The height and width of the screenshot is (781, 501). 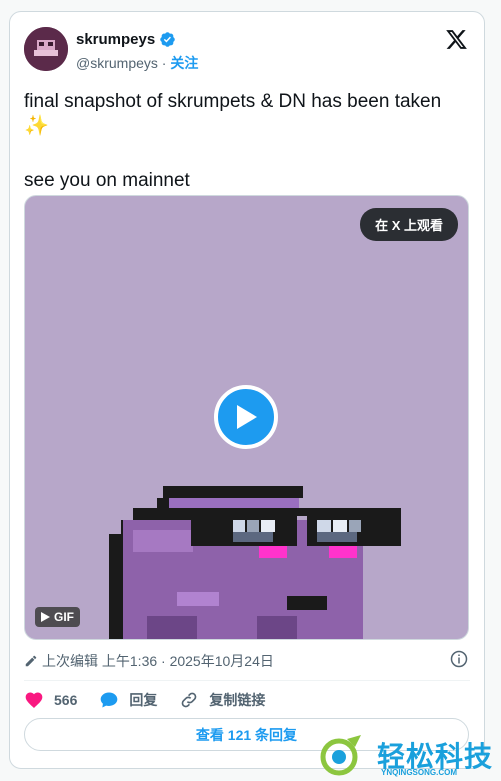 What do you see at coordinates (409, 224) in the screenshot?
I see `watch-on-x-button: 在 X 上观看` at bounding box center [409, 224].